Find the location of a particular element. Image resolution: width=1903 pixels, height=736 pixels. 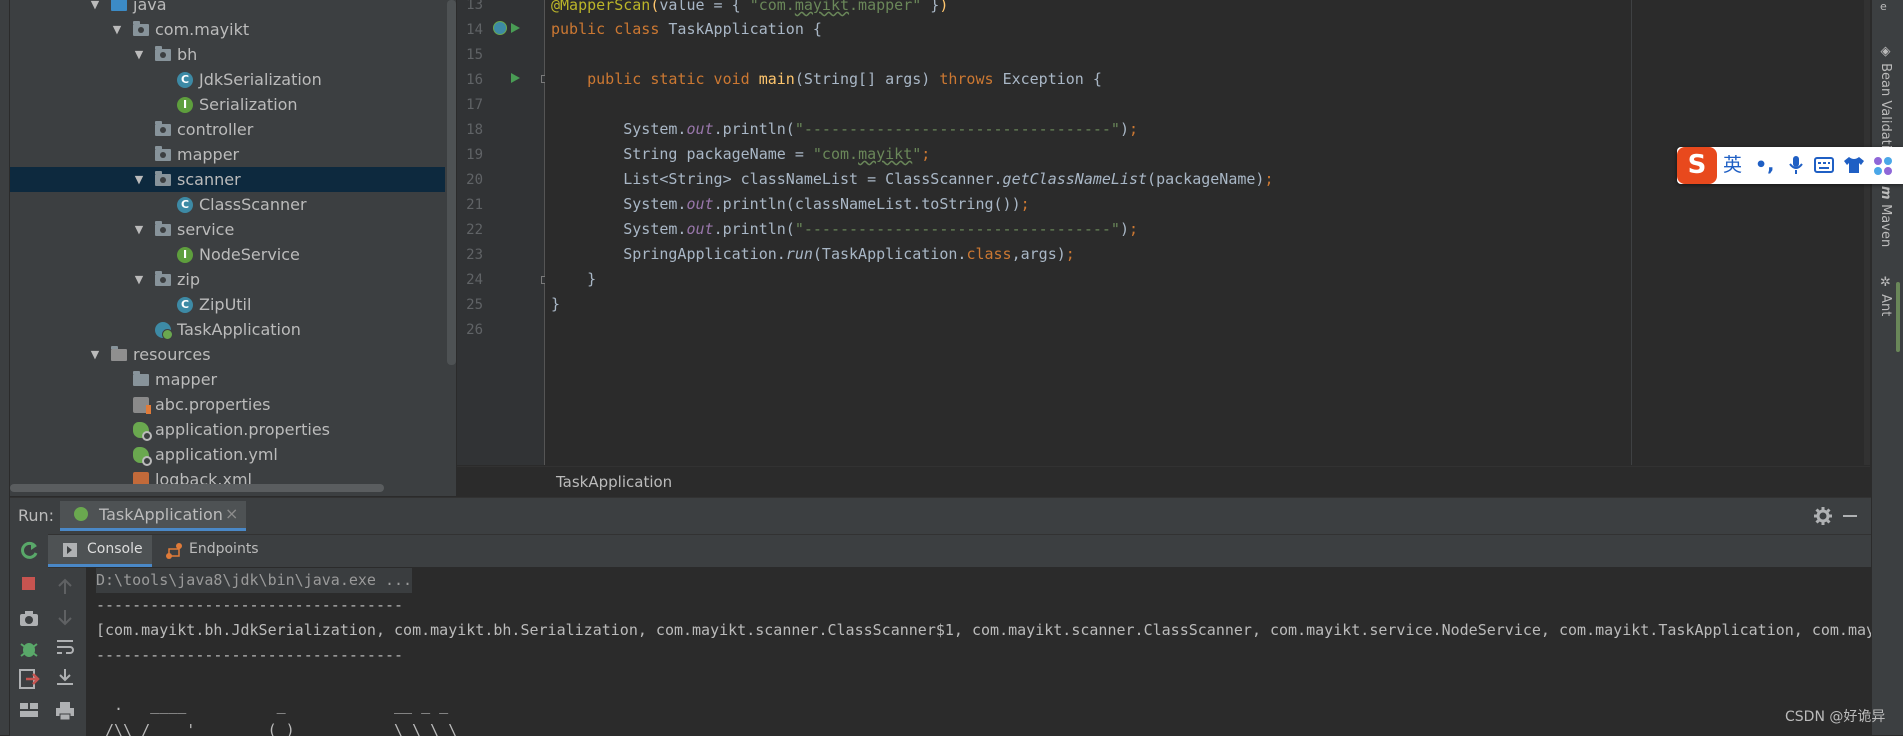

ime-punctuation-toggle: •, is located at coordinates (1764, 165).